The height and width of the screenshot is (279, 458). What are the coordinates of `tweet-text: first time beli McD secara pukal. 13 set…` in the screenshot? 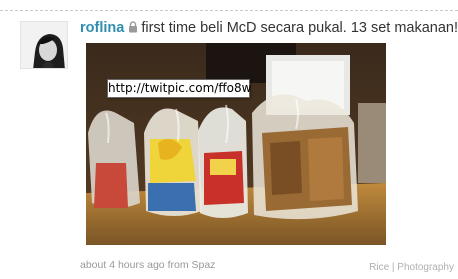 It's located at (299, 28).